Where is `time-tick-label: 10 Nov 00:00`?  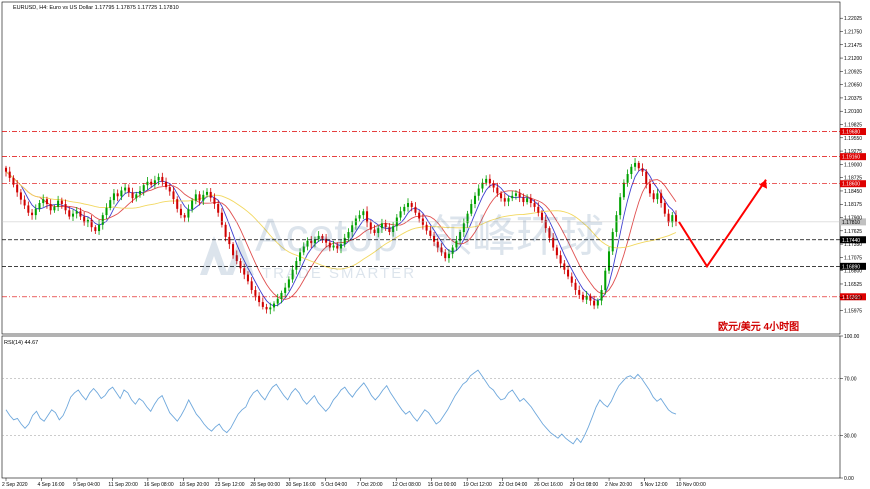
time-tick-label: 10 Nov 00:00 is located at coordinates (691, 485).